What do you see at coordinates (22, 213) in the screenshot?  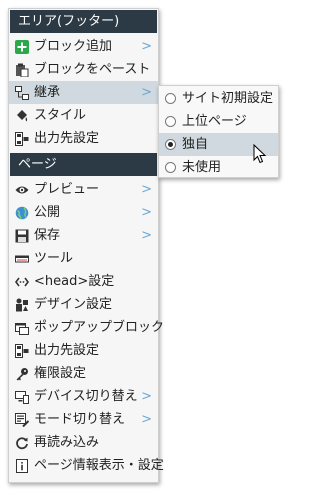 I see `globe-icon` at bounding box center [22, 213].